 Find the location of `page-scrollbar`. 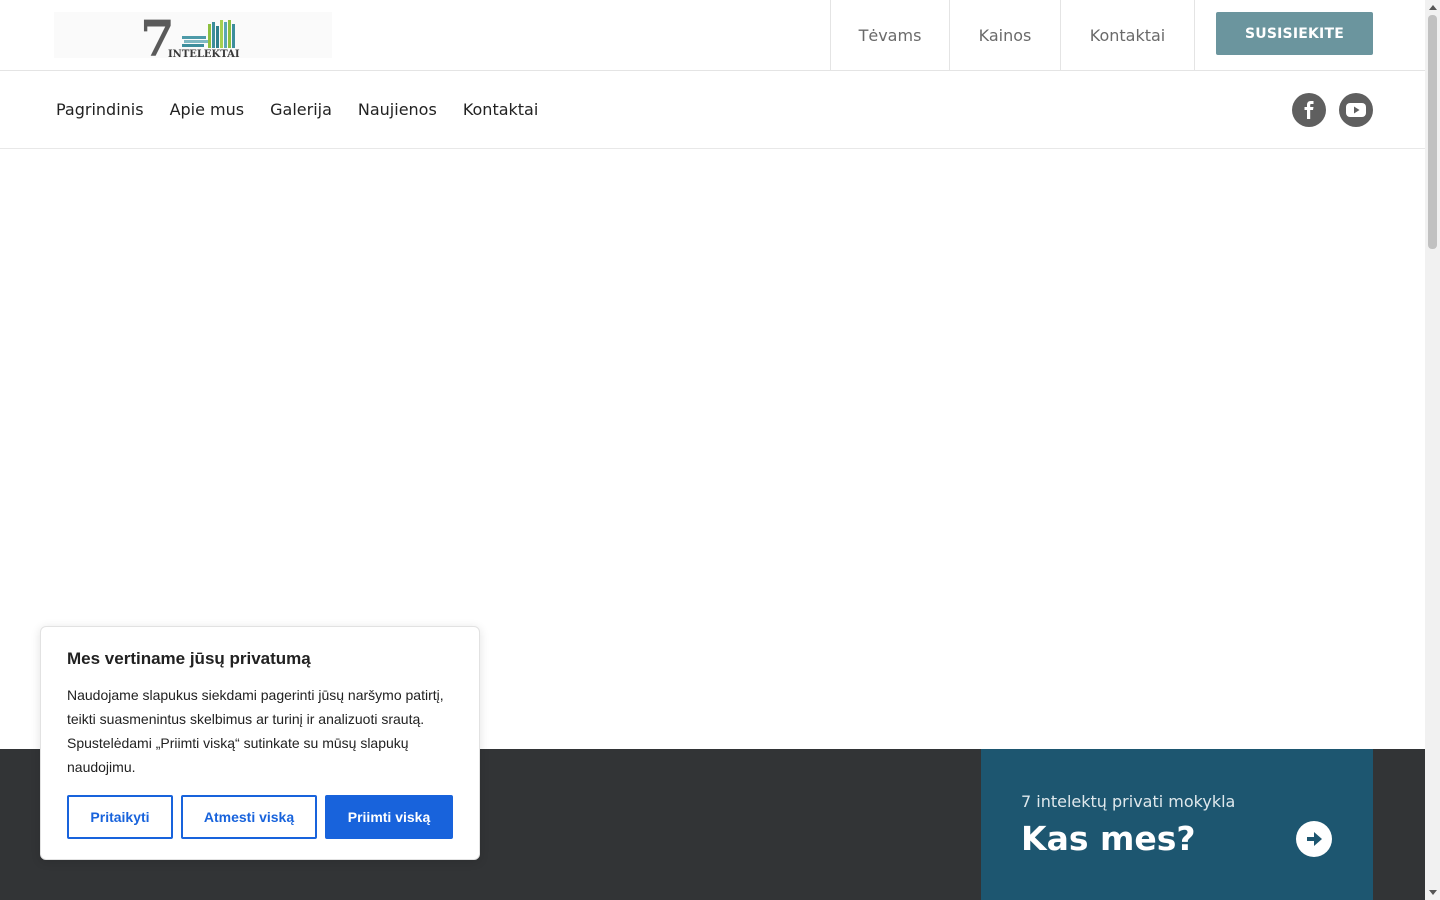

page-scrollbar is located at coordinates (1432, 450).